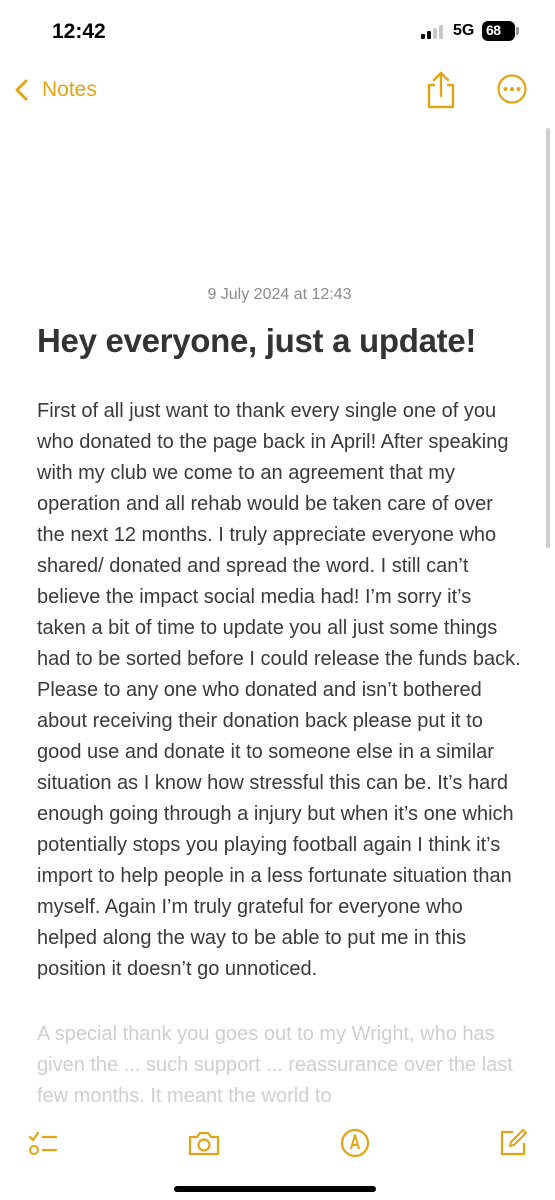  What do you see at coordinates (464, 30) in the screenshot?
I see `network-type: 5G` at bounding box center [464, 30].